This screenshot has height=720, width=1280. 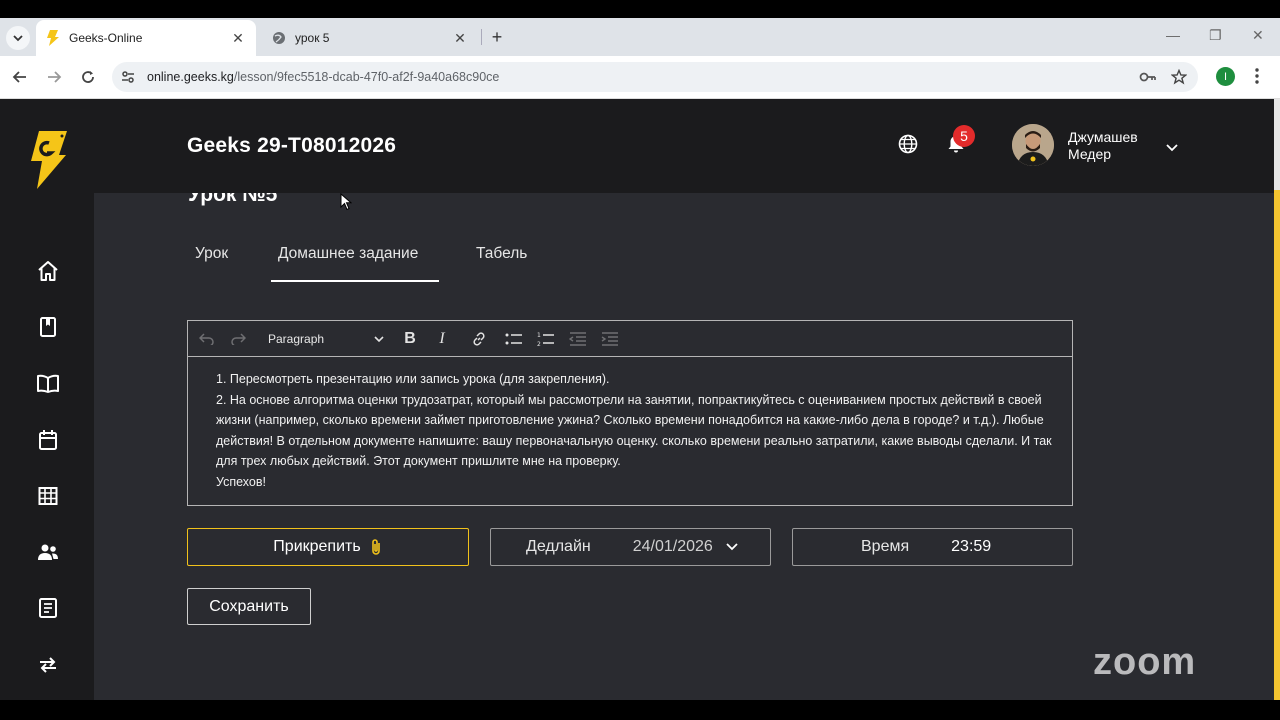 I want to click on browser-menu-icon, so click(x=1257, y=78).